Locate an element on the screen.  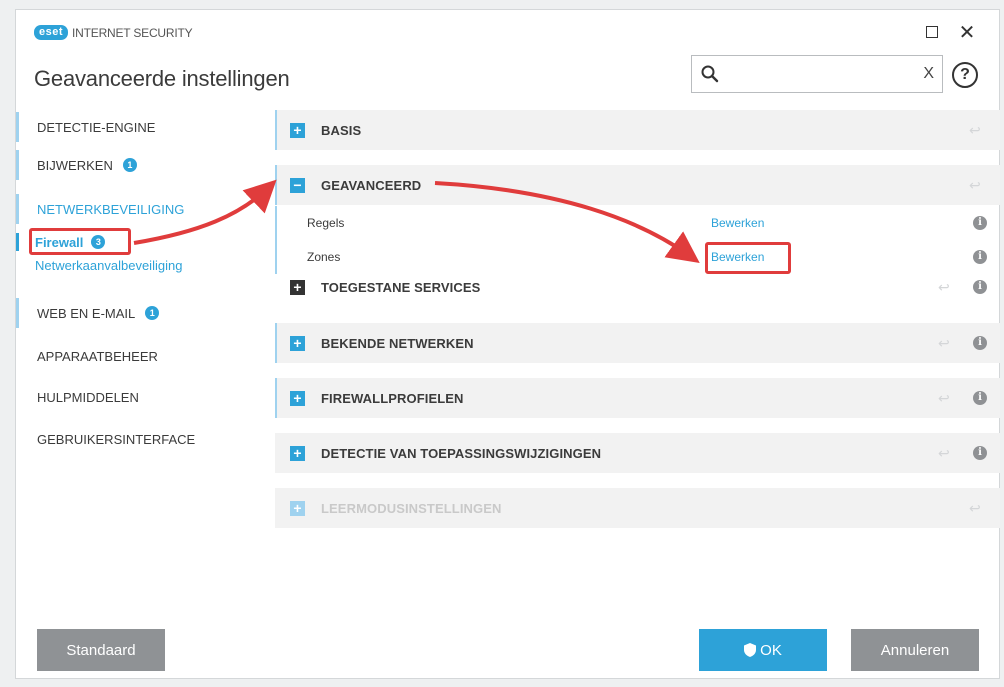
maximize-icon is located at coordinates (932, 32).